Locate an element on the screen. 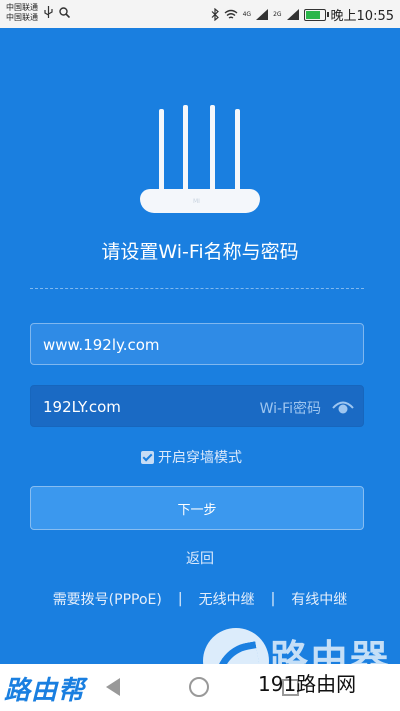  status-icons-left is located at coordinates (57, 12).